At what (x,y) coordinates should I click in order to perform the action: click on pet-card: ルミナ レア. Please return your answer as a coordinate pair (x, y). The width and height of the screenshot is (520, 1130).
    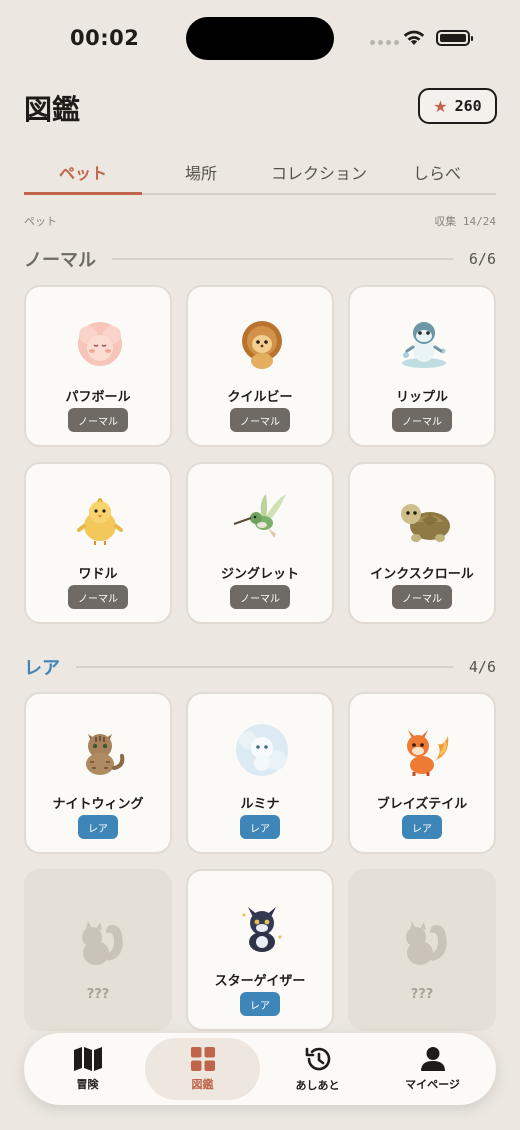
    Looking at the image, I should click on (260, 773).